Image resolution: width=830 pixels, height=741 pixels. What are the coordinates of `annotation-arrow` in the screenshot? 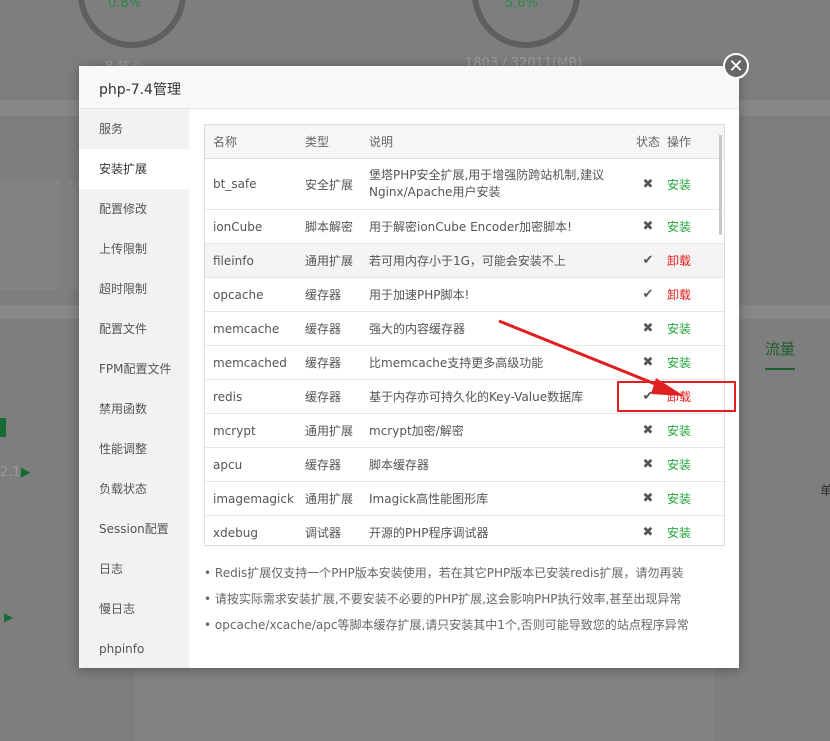 It's located at (591, 357).